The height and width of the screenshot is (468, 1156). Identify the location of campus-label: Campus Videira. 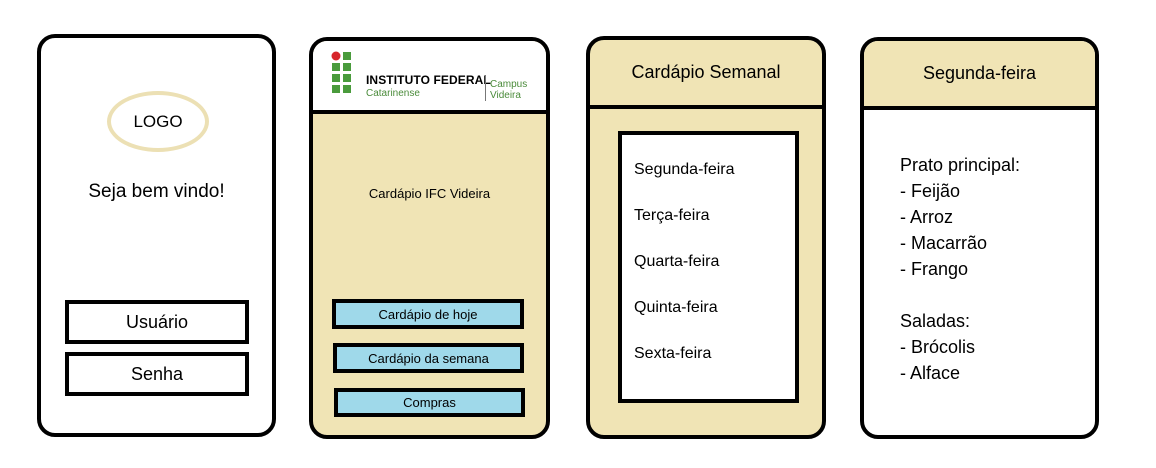
(508, 90).